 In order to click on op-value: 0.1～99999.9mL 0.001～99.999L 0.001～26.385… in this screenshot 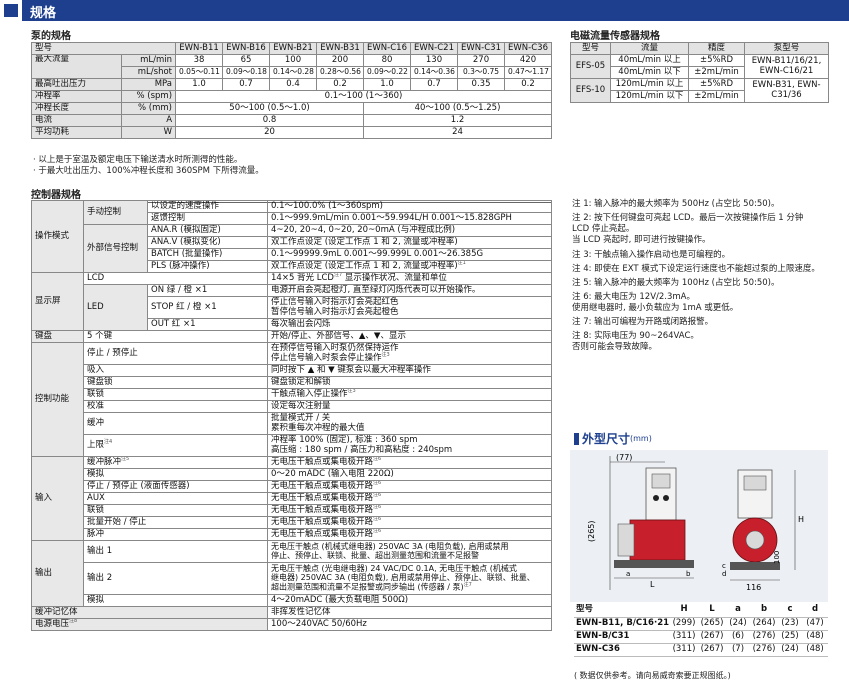, I will do `click(409, 254)`.